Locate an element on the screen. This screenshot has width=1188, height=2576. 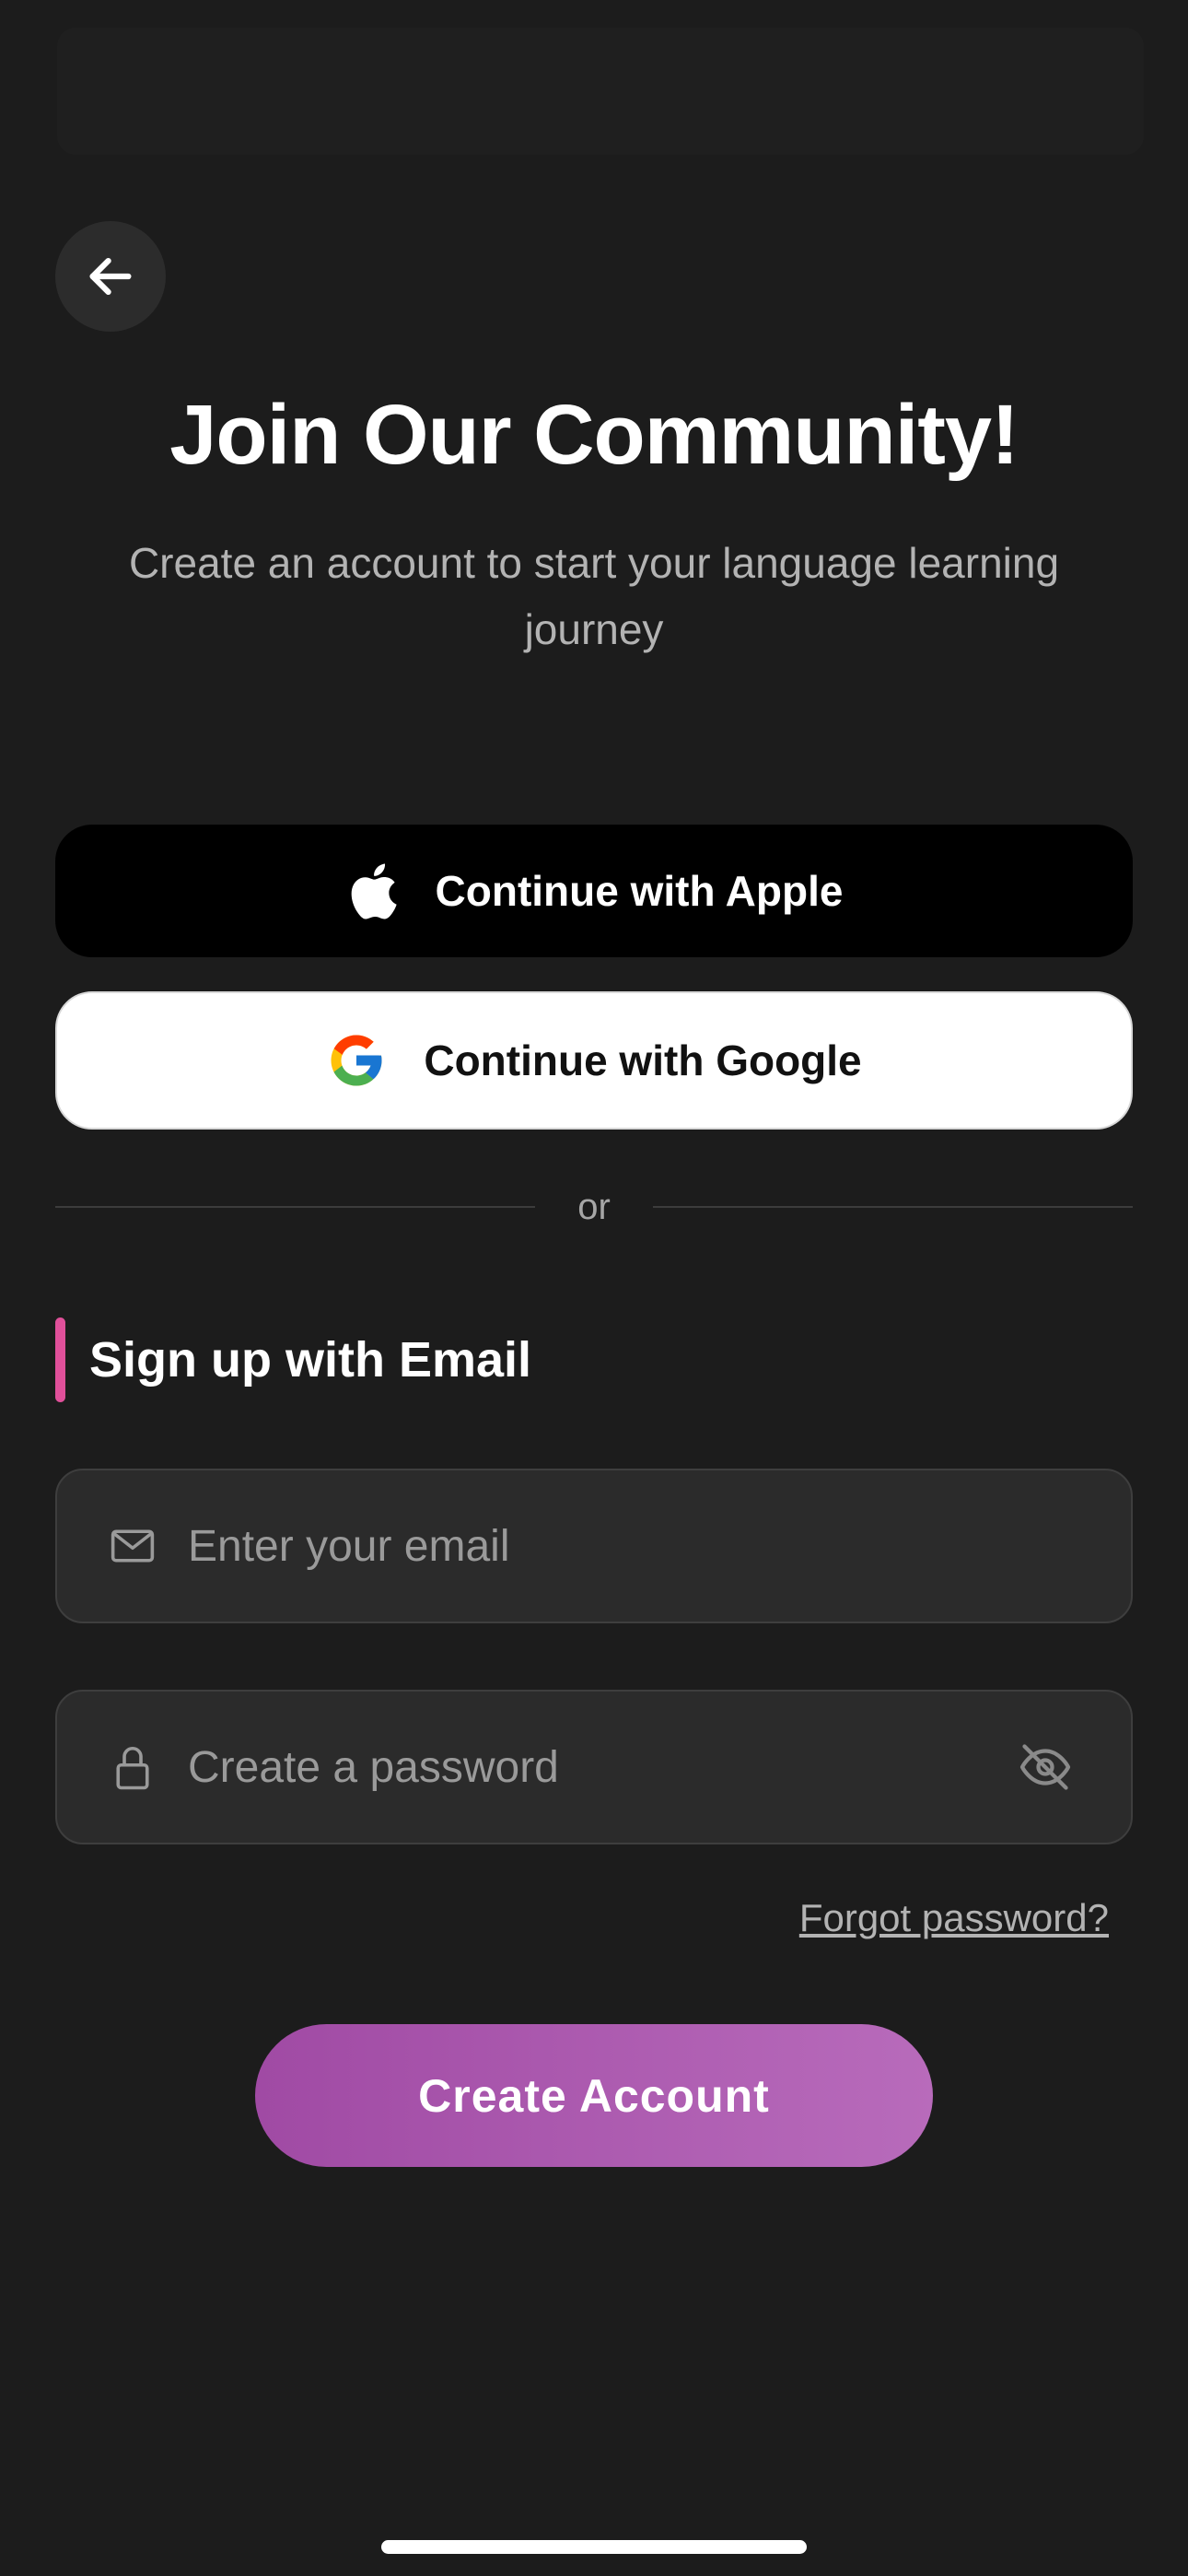
create-account-button: Create Account is located at coordinates (594, 2096).